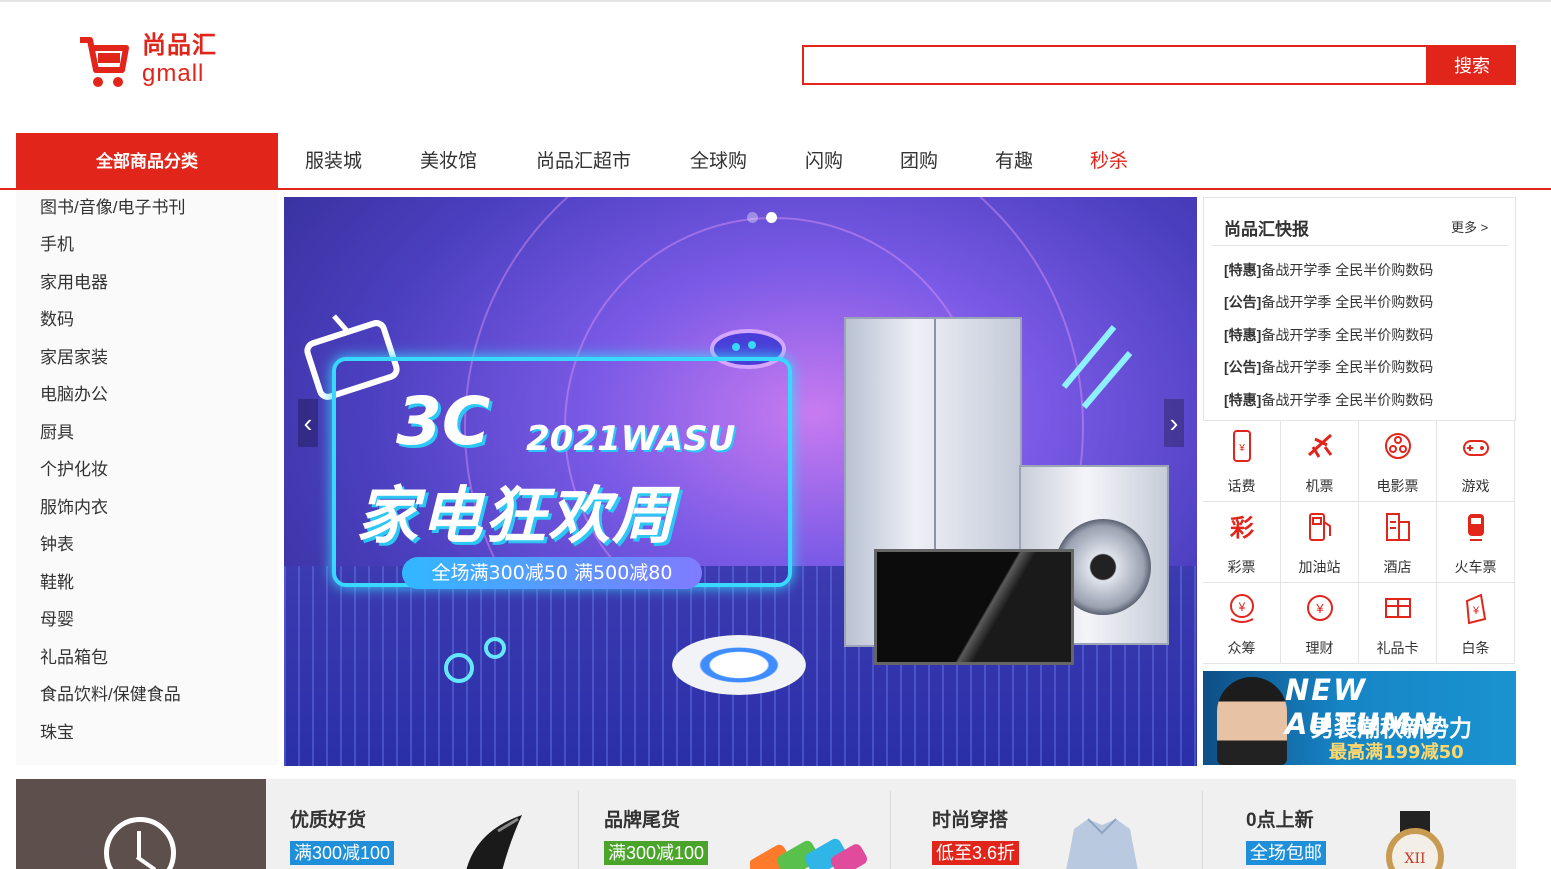  Describe the element at coordinates (1475, 648) in the screenshot. I see `service-label: 白条` at that location.